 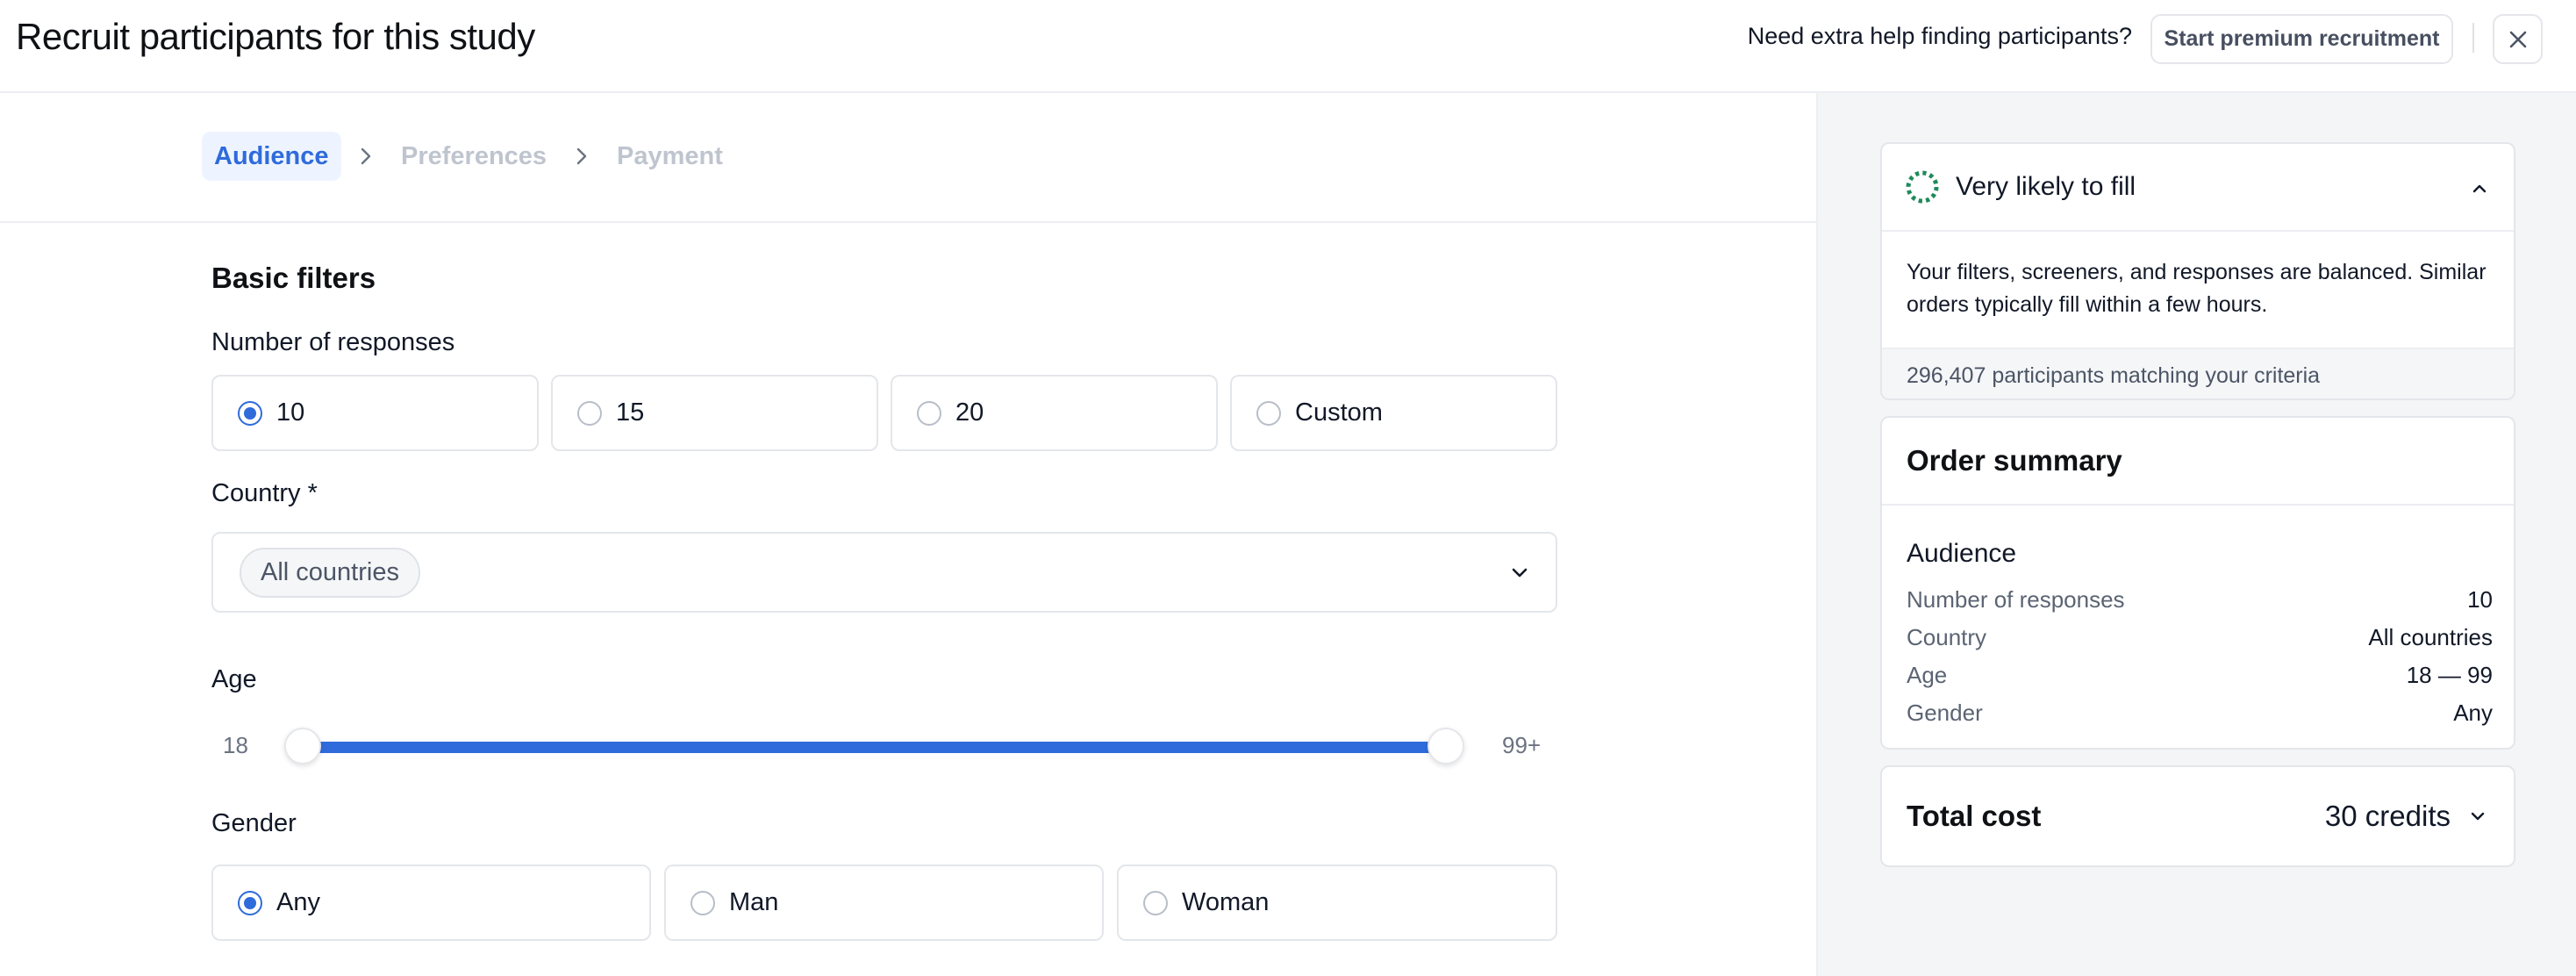 I want to click on country-label: Country *, so click(x=264, y=493).